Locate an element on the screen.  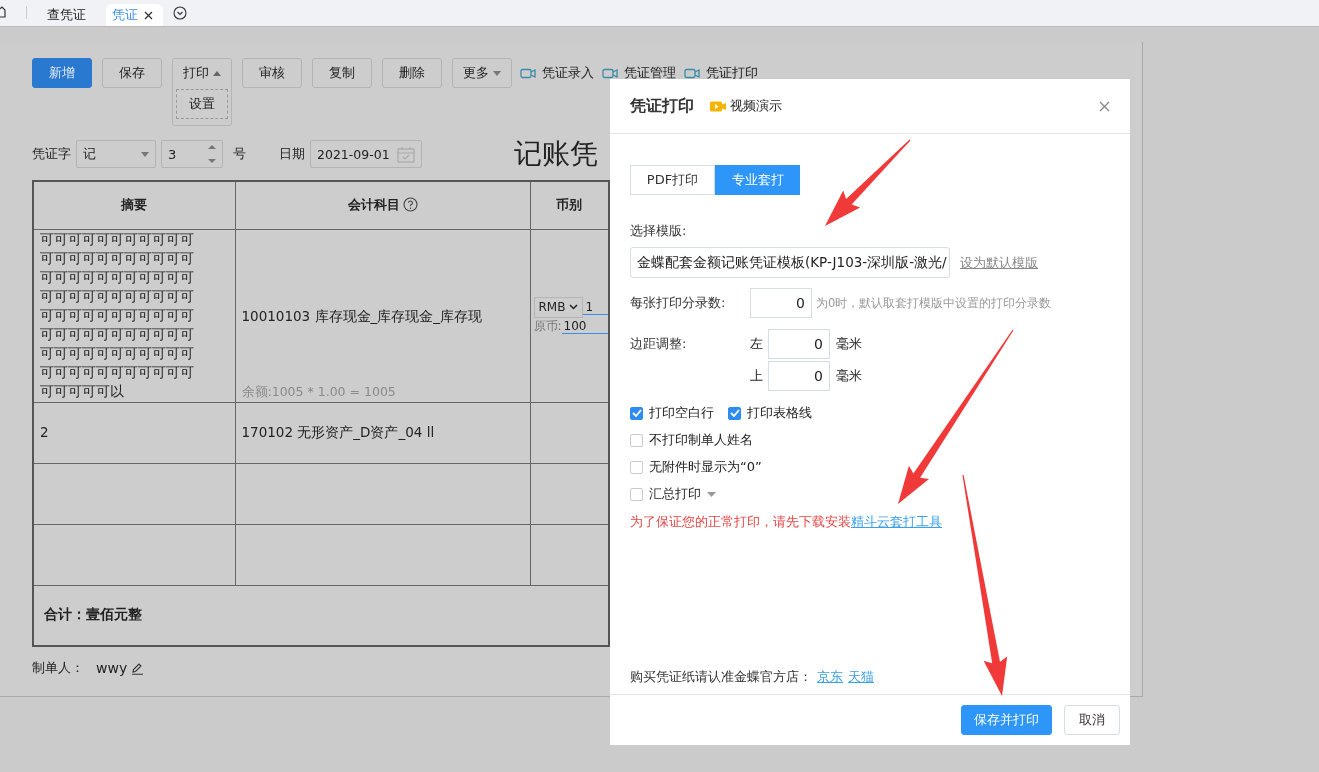
print-option: 汇总打印 is located at coordinates (870, 494).